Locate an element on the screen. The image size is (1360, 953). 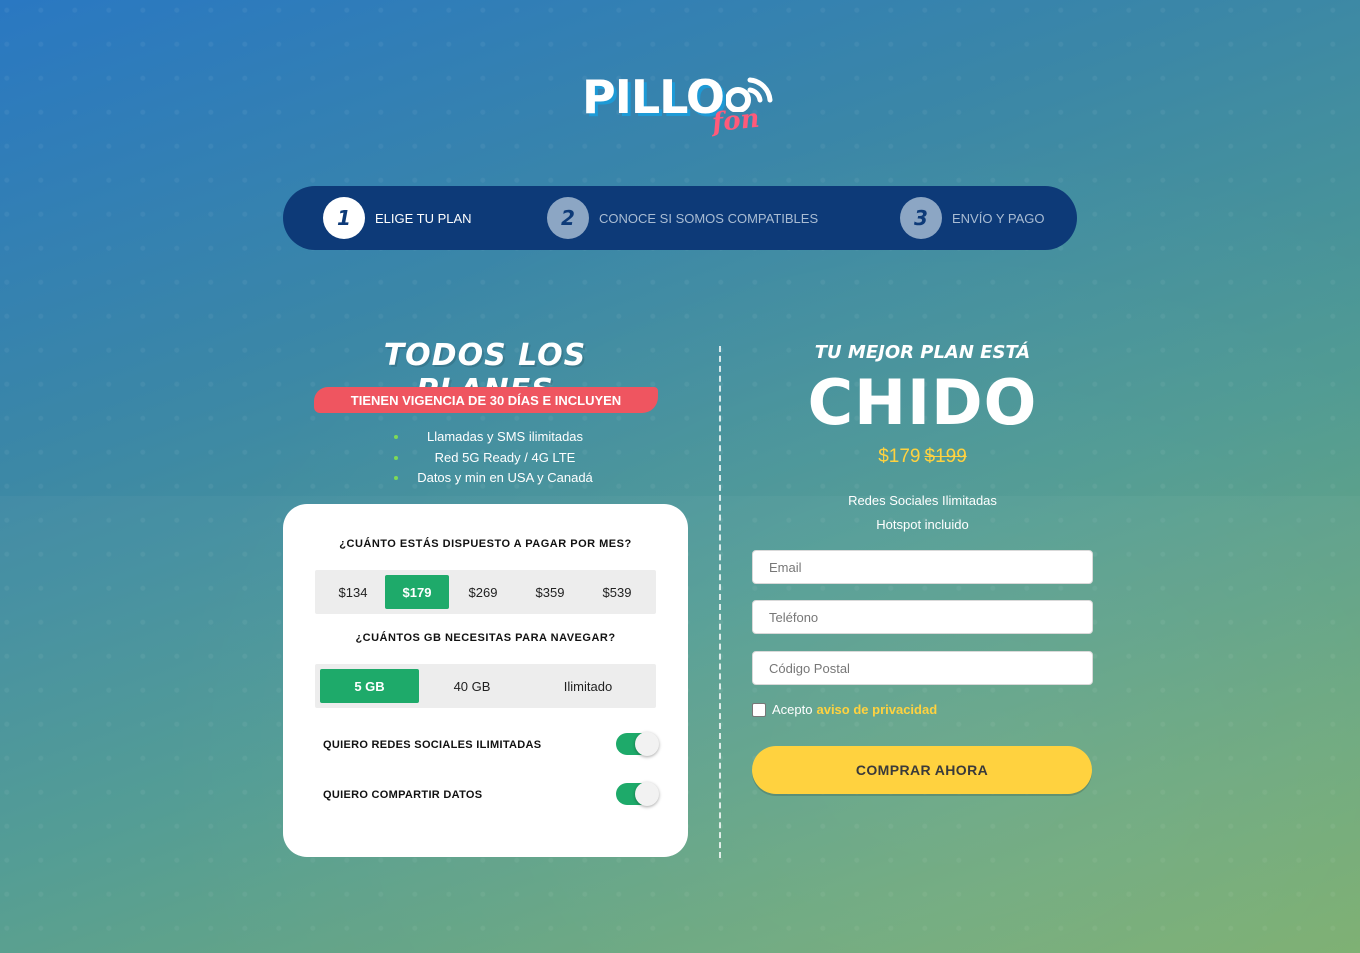
compartir-datos-switch is located at coordinates (637, 794).